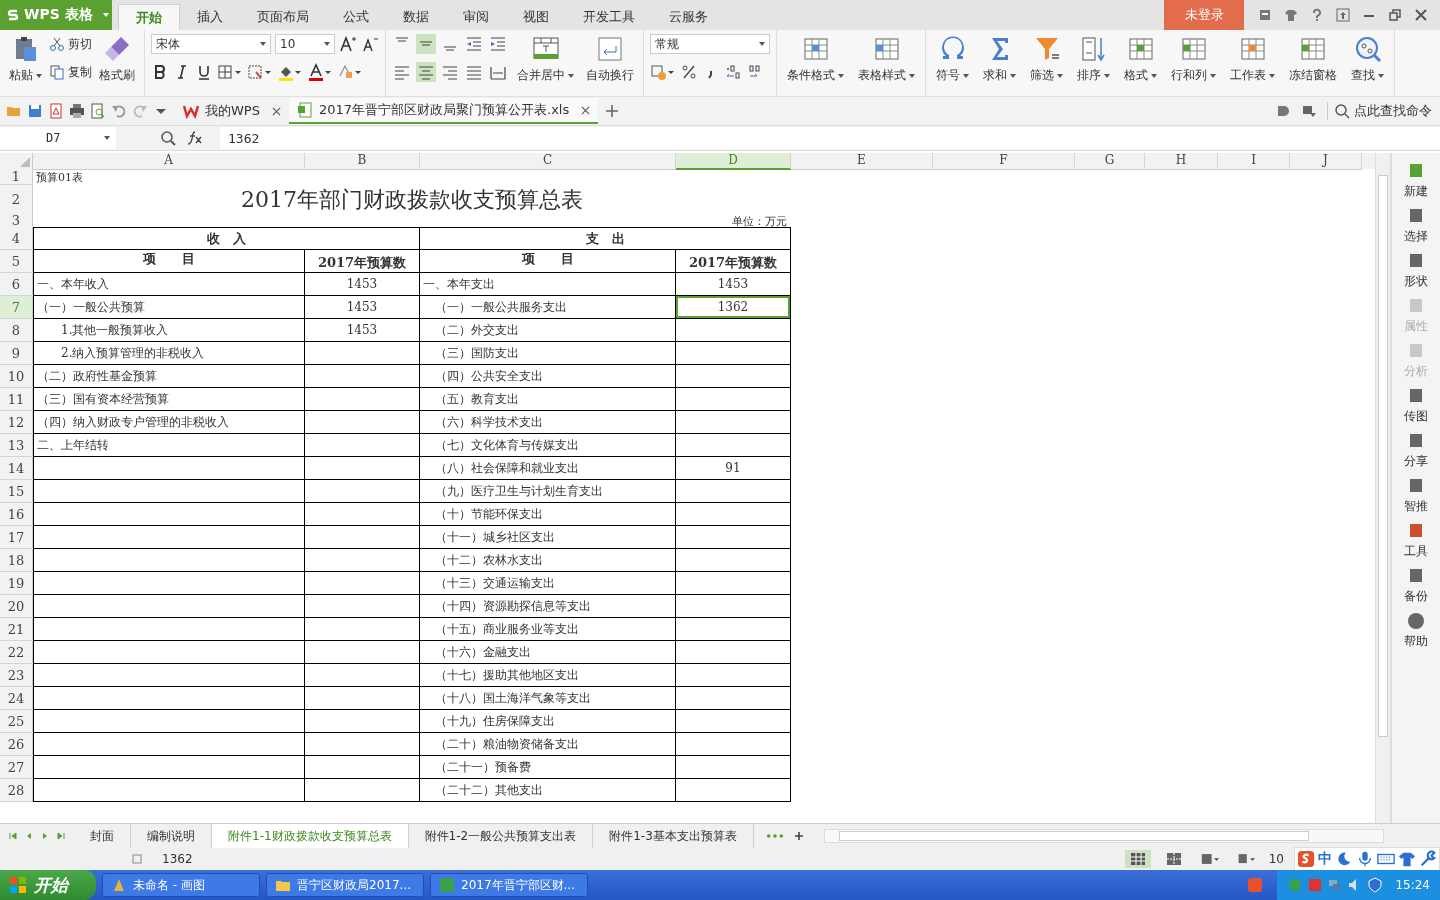 This screenshot has width=1440, height=900. Describe the element at coordinates (70, 72) in the screenshot. I see `copy-button: 复制` at that location.